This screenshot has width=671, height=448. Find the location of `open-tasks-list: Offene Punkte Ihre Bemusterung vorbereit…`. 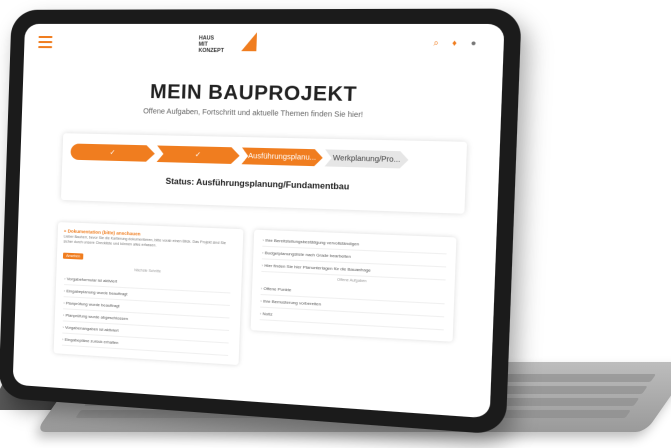

open-tasks-list: Offene Punkte Ihre Bemusterung vorbereit… is located at coordinates (352, 306).